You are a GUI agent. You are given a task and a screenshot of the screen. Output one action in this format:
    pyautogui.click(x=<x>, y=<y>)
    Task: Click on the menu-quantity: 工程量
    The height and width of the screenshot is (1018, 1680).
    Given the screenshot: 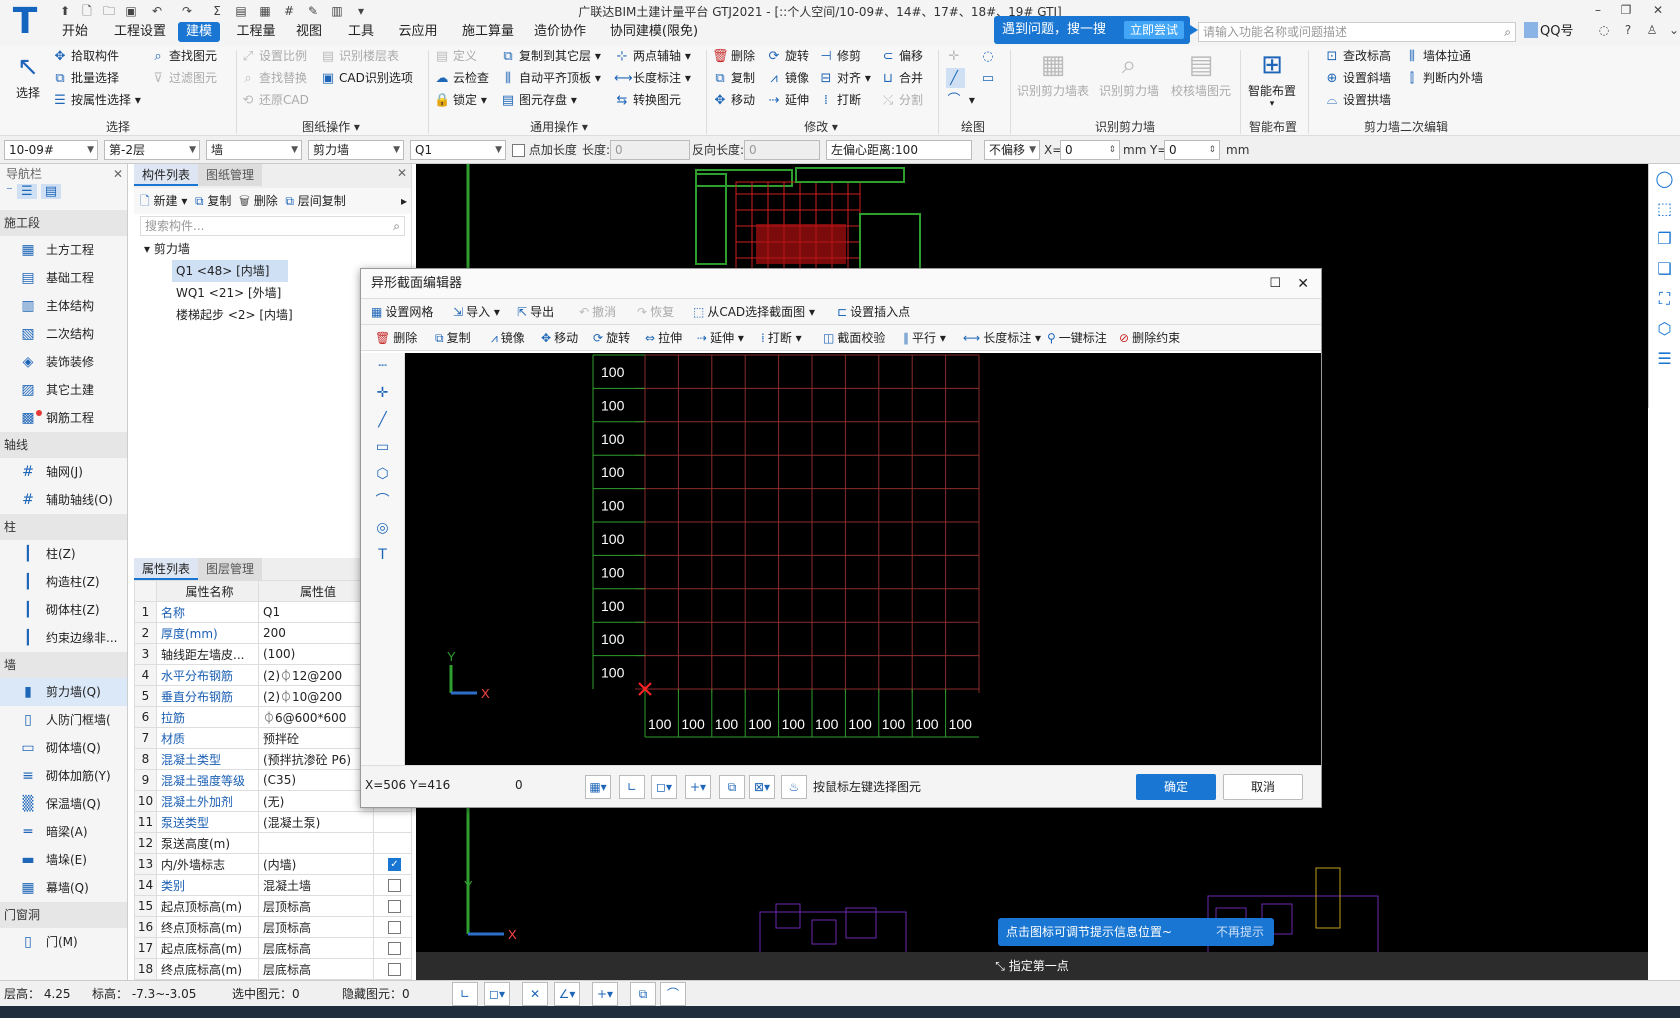 What is the action you would take?
    pyautogui.click(x=256, y=32)
    